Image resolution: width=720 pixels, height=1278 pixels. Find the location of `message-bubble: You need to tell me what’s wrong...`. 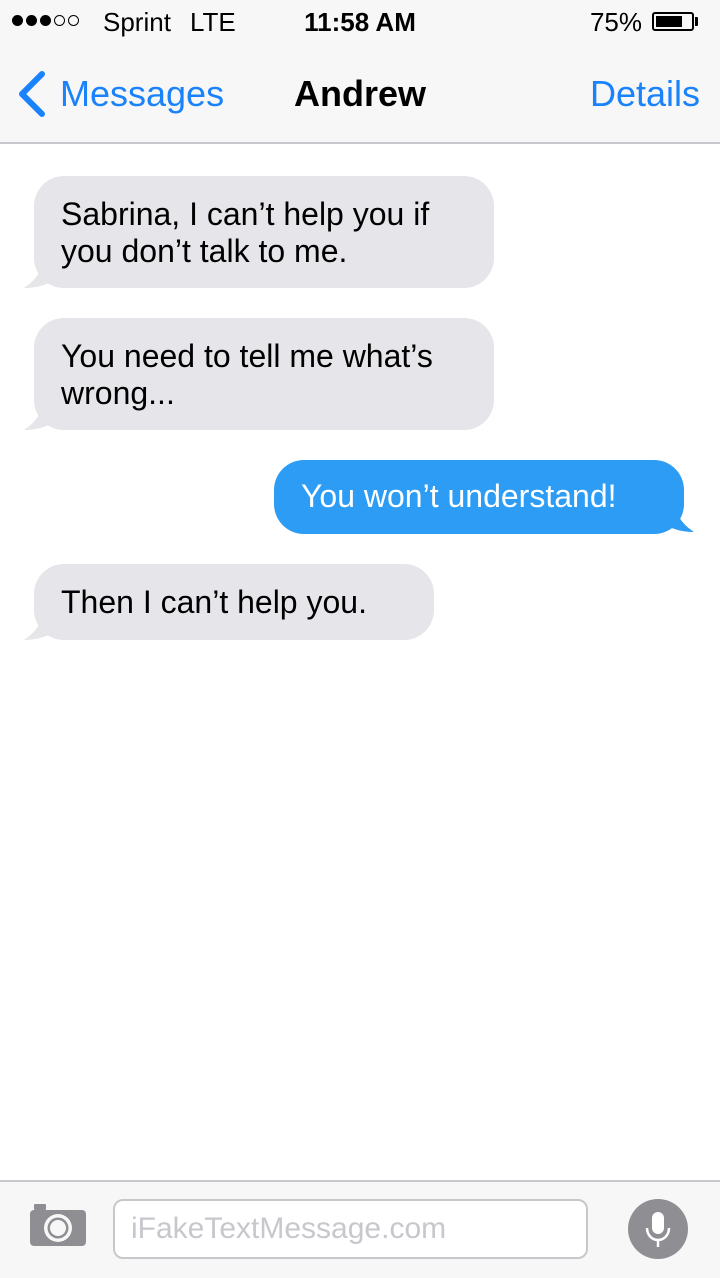

message-bubble: You need to tell me what’s wrong... is located at coordinates (264, 374).